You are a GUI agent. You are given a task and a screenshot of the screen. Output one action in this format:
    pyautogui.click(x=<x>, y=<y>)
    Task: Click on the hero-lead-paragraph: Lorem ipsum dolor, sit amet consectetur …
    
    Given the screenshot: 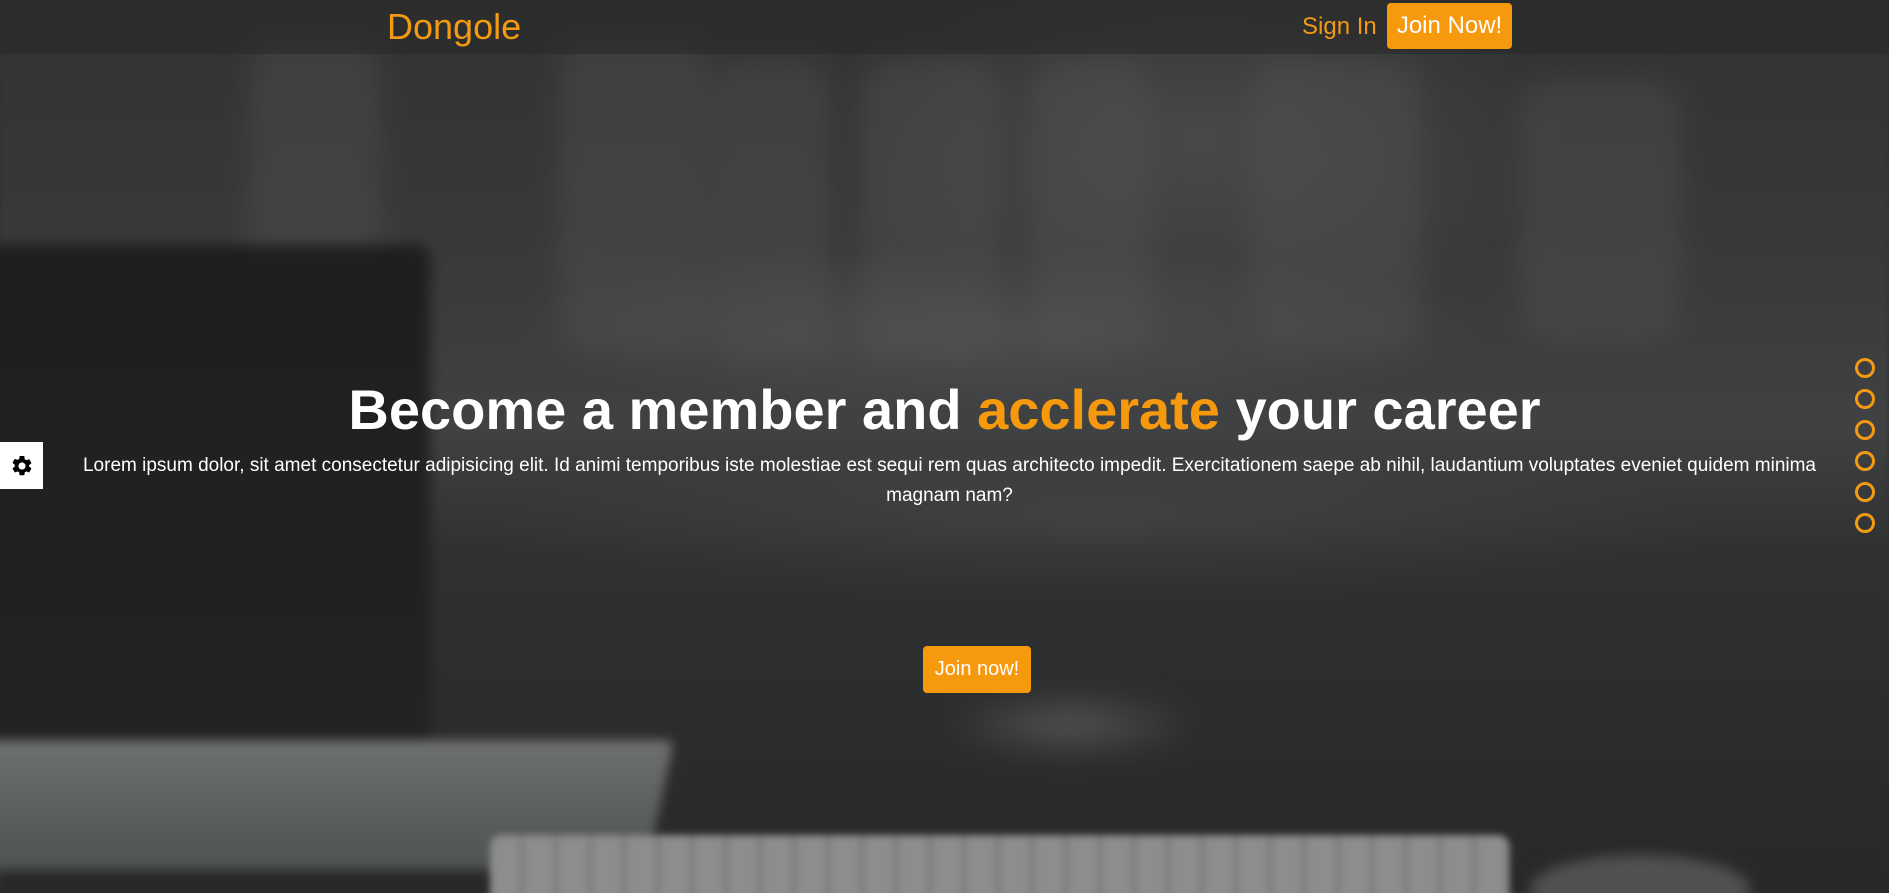 What is the action you would take?
    pyautogui.click(x=949, y=480)
    